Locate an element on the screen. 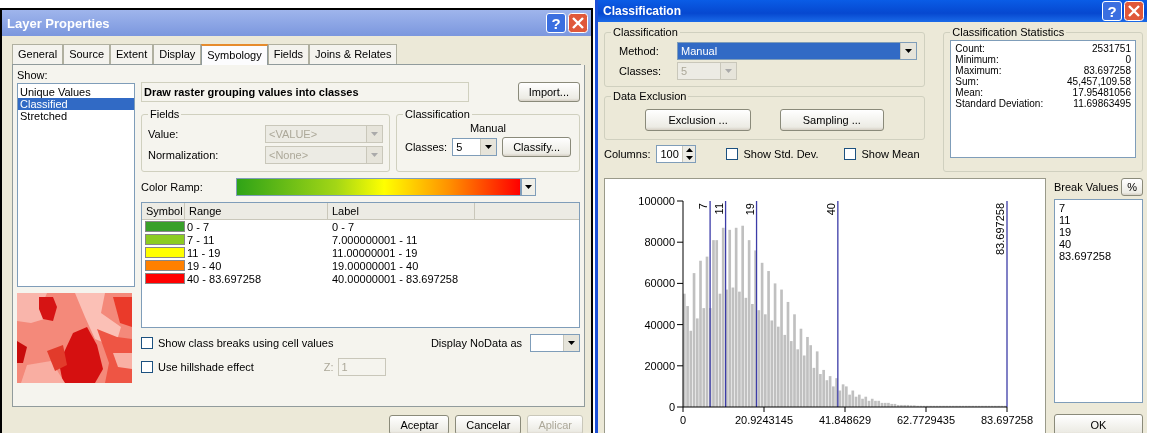 Image resolution: width=1150 pixels, height=433 pixels. stat-label: Count: is located at coordinates (970, 48).